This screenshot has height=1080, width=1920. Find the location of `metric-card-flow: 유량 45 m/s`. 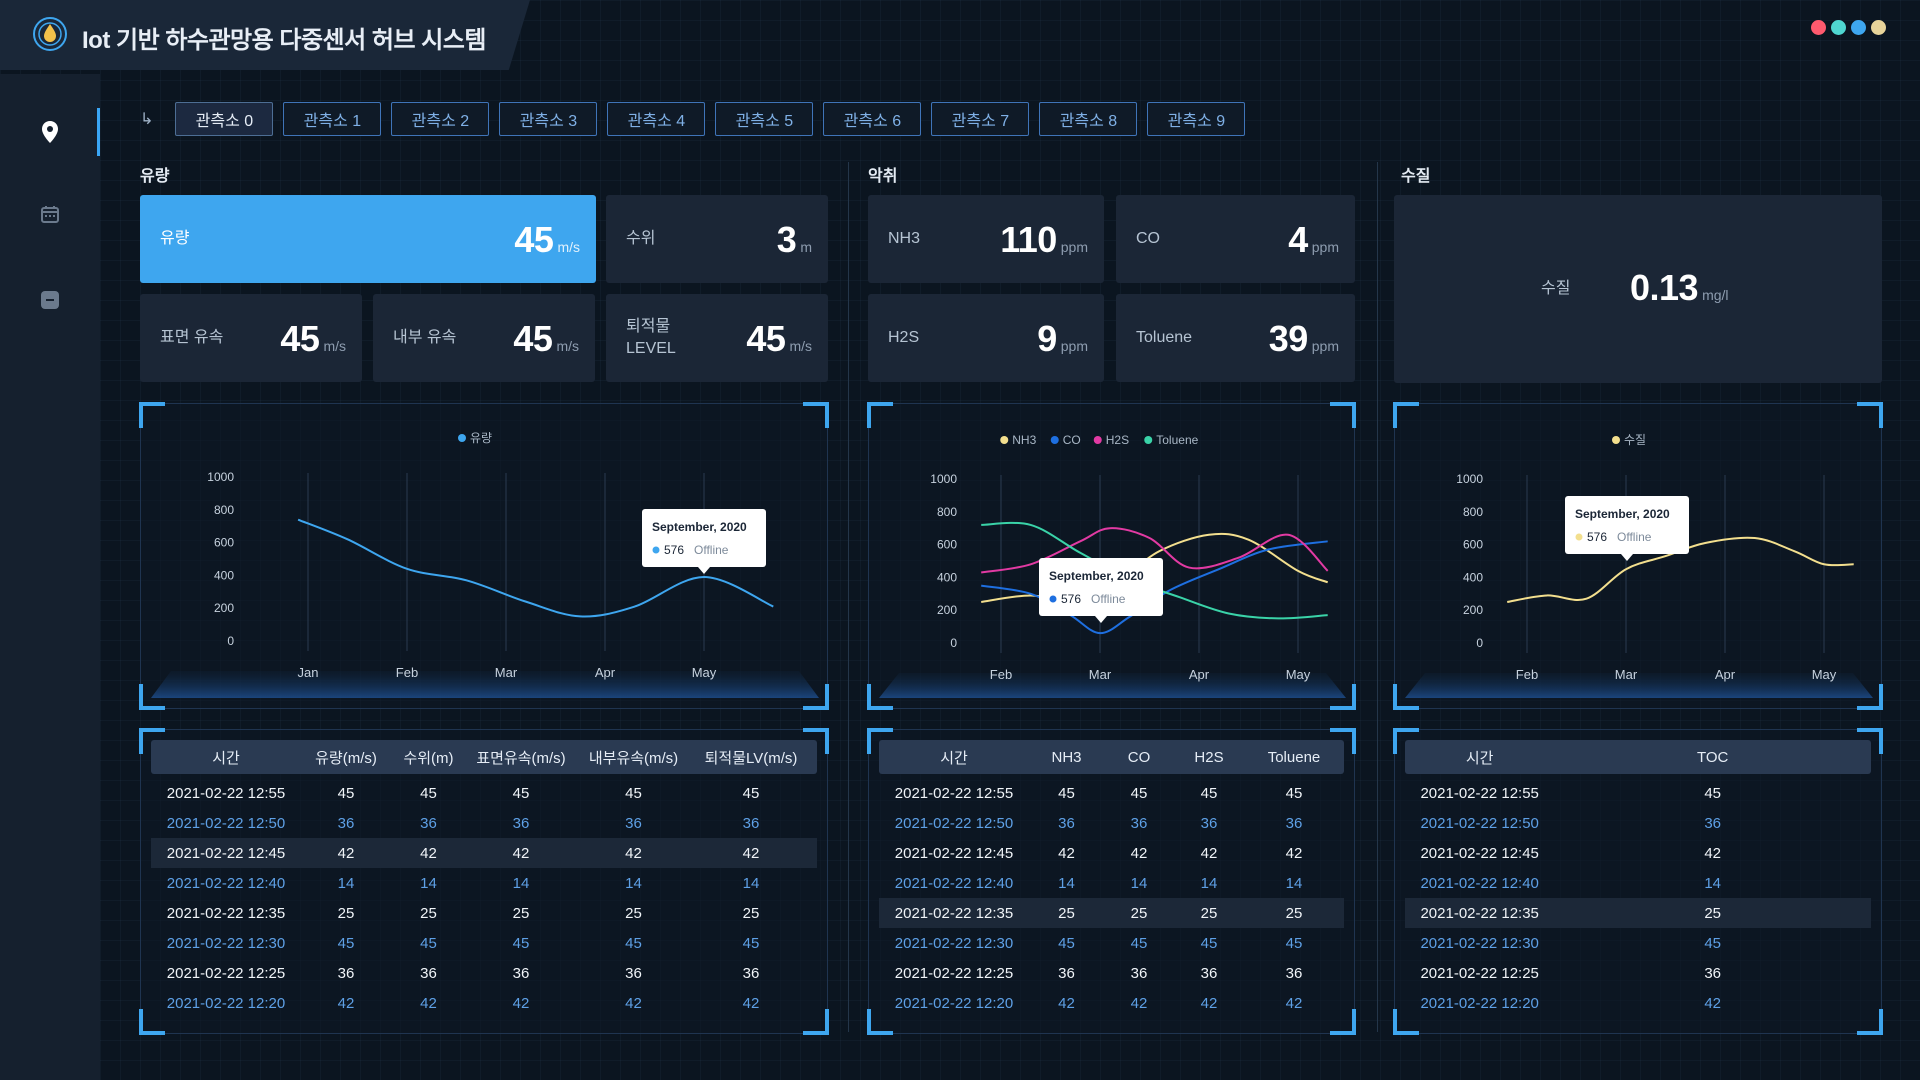

metric-card-flow: 유량 45 m/s is located at coordinates (368, 239).